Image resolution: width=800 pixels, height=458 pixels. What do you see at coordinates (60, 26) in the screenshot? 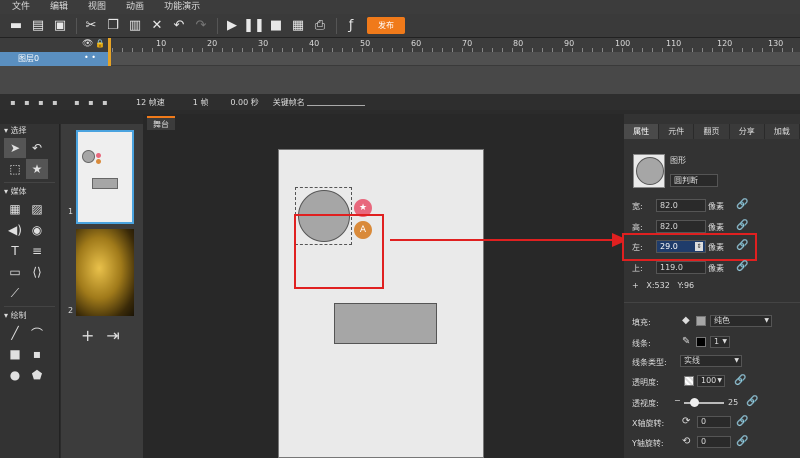
I see `save-icon: ▣` at bounding box center [60, 26].